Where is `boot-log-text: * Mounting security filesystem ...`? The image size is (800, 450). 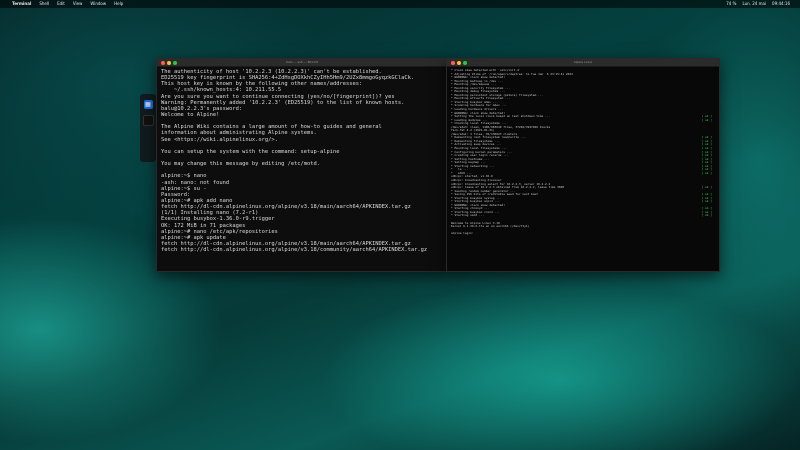 boot-log-text: * Mounting security filesystem ... is located at coordinates (481, 88).